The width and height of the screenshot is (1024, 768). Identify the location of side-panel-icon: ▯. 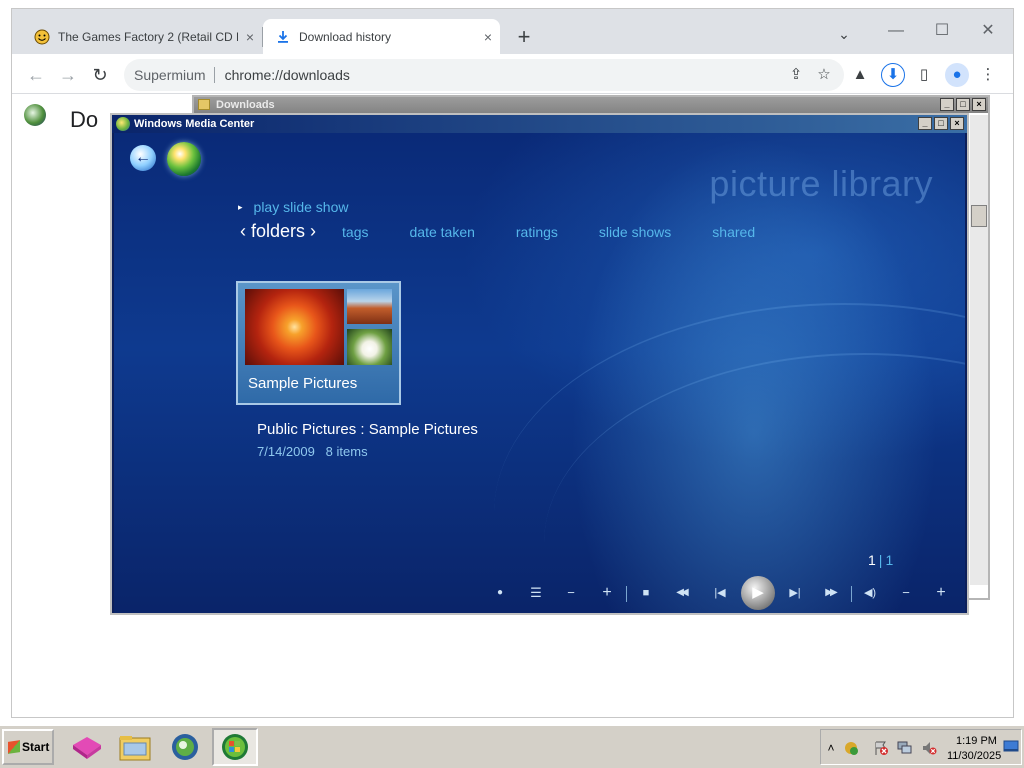
(924, 75).